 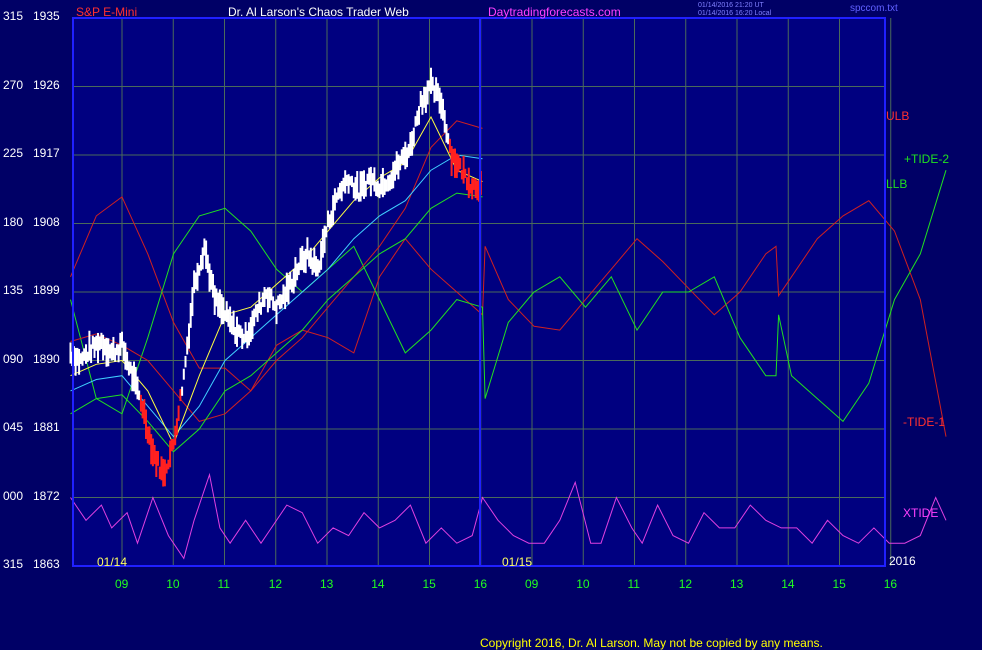 I want to click on symbol-label: S&P E-Mini, so click(x=107, y=12).